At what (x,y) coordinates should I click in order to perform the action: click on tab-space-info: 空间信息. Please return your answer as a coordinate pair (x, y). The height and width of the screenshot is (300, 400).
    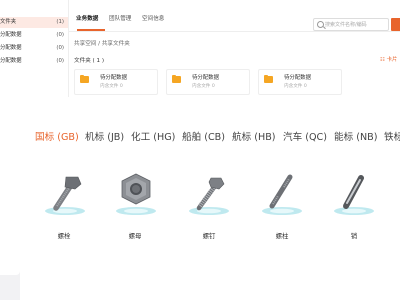
    Looking at the image, I should click on (153, 18).